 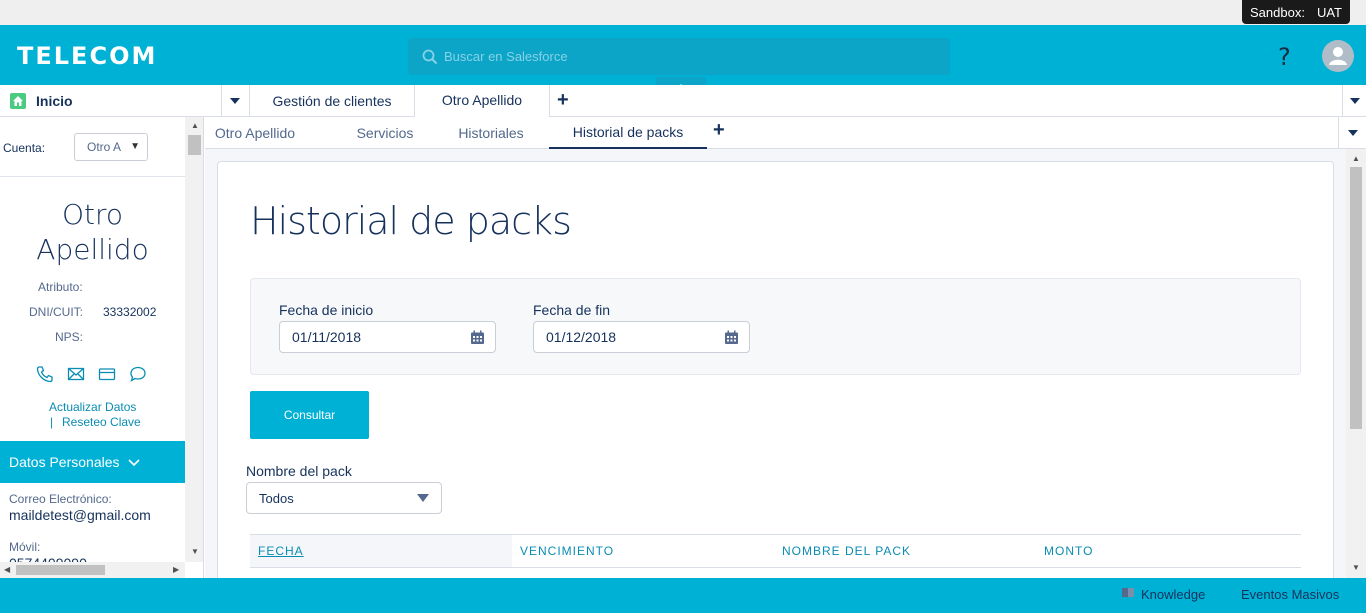 I want to click on cuenta-select: Otro A ▼, so click(x=111, y=147).